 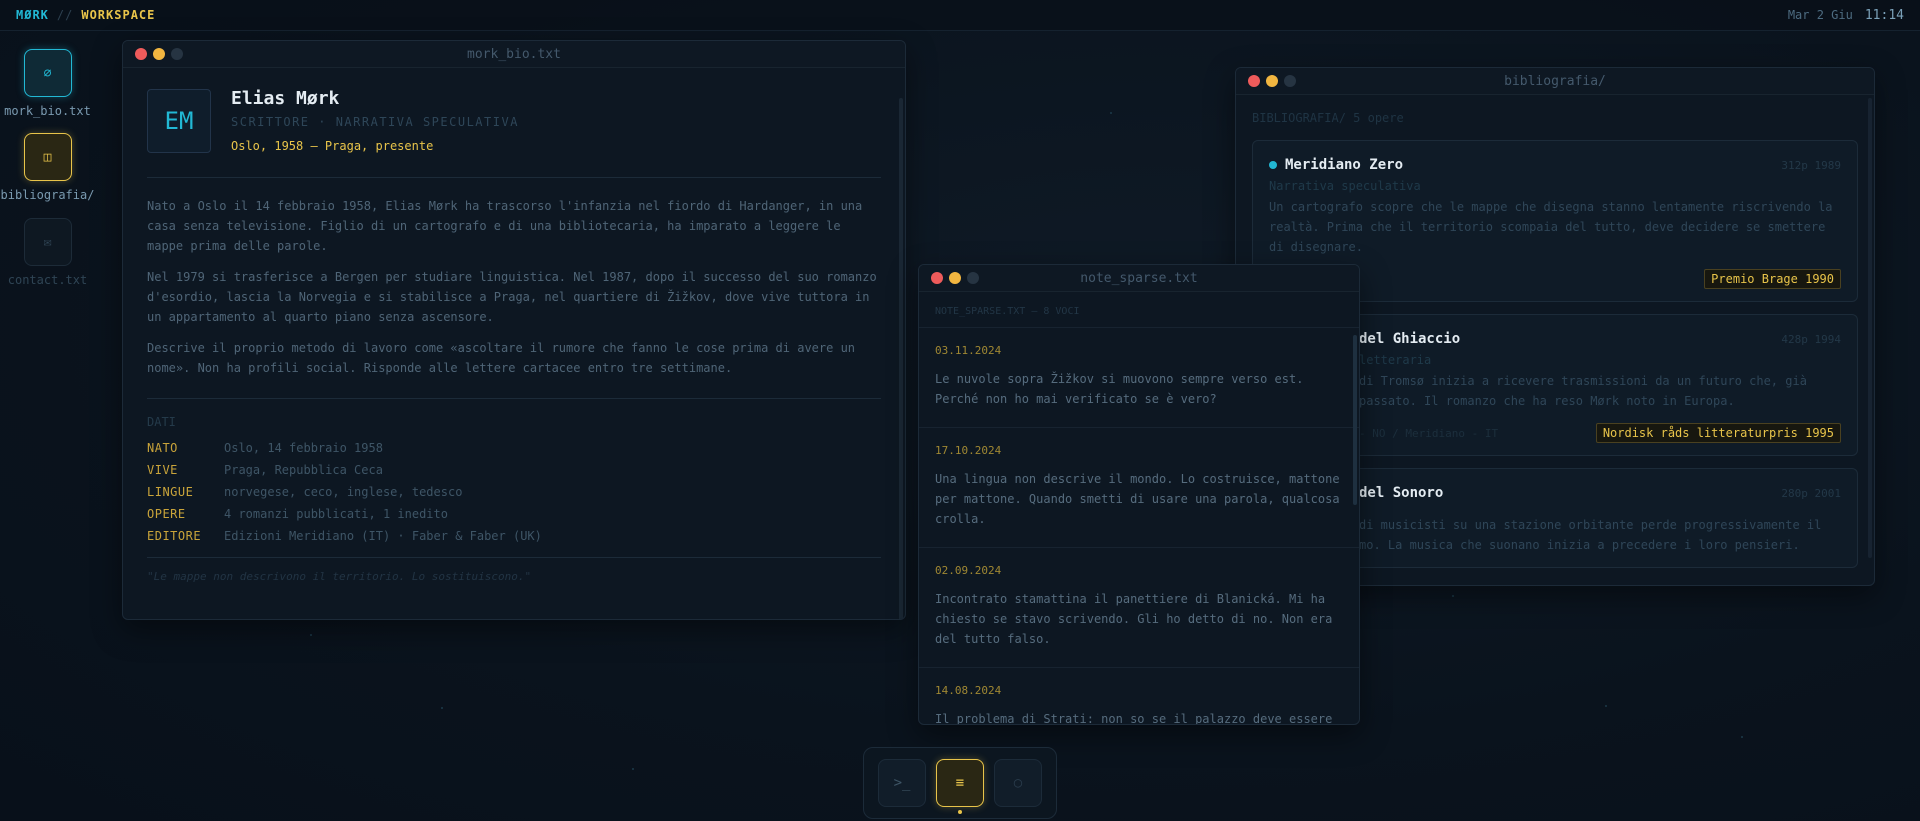 I want to click on window-title: note_sparse.txt, so click(x=1139, y=278).